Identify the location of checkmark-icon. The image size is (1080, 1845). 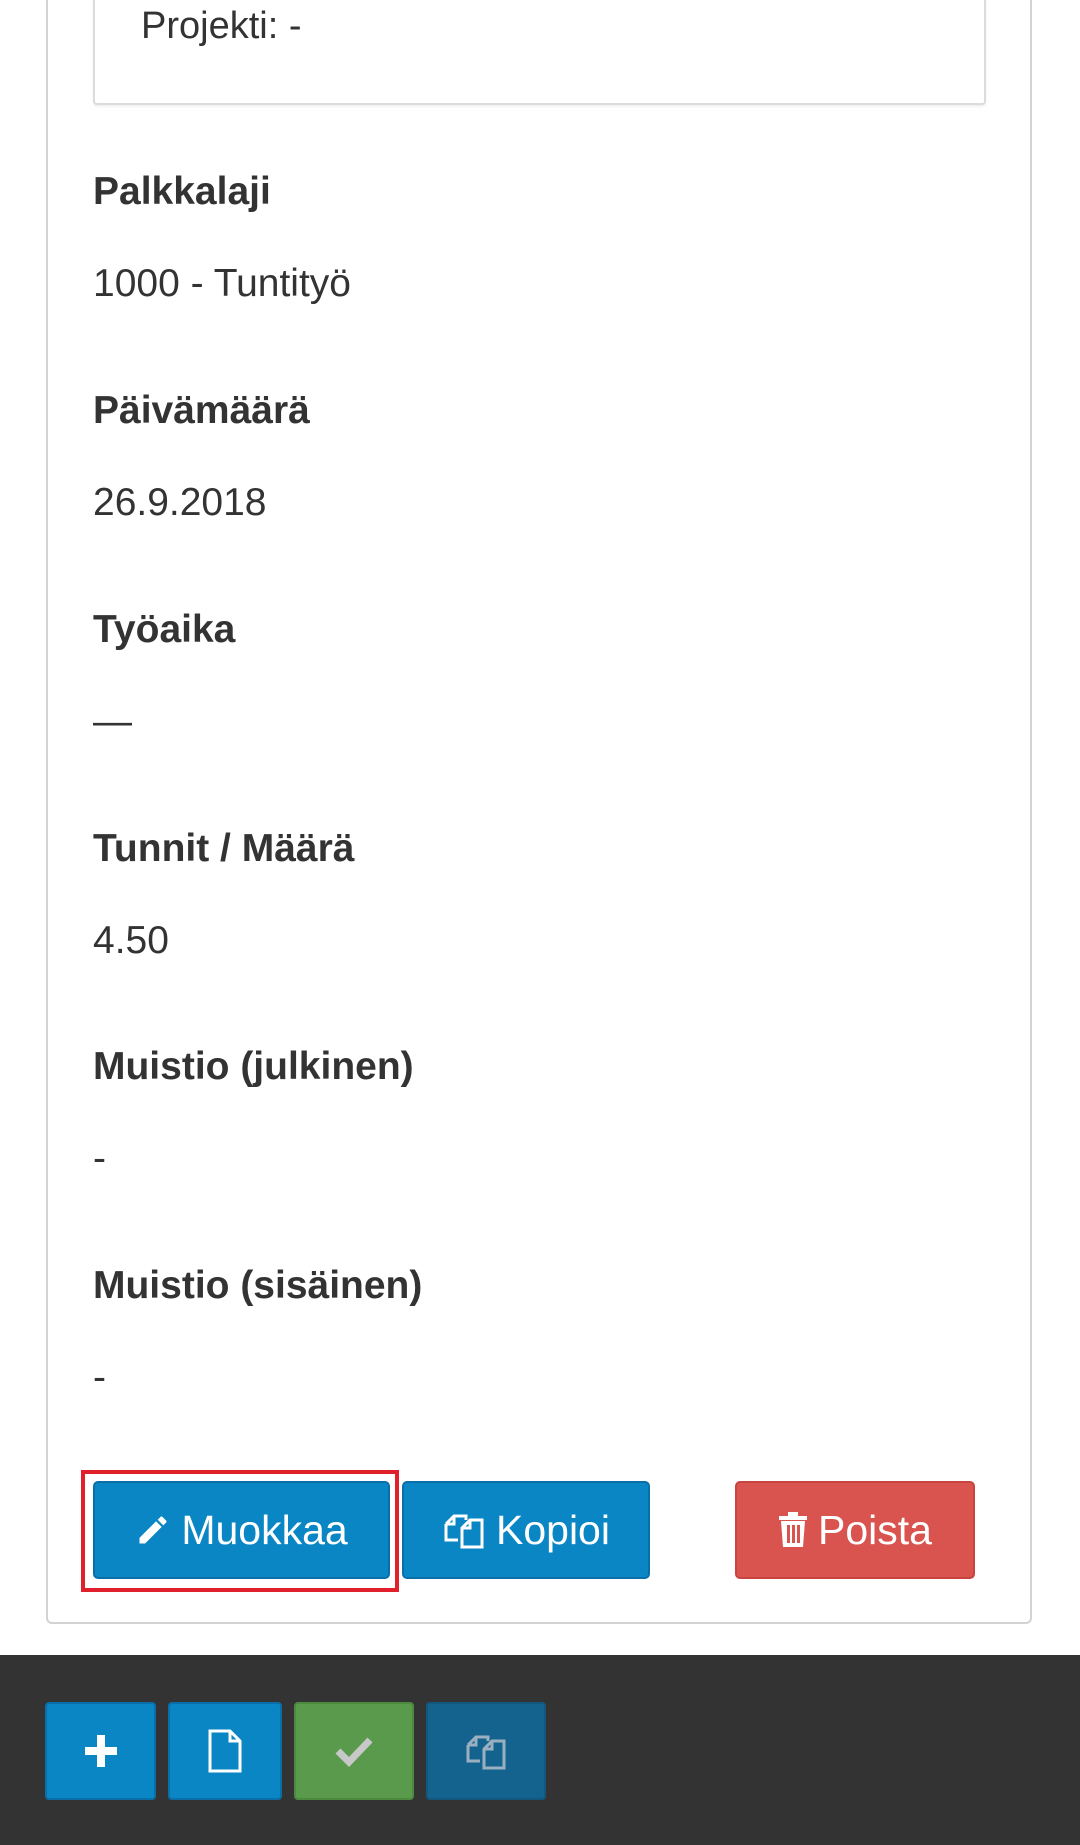
(354, 1751).